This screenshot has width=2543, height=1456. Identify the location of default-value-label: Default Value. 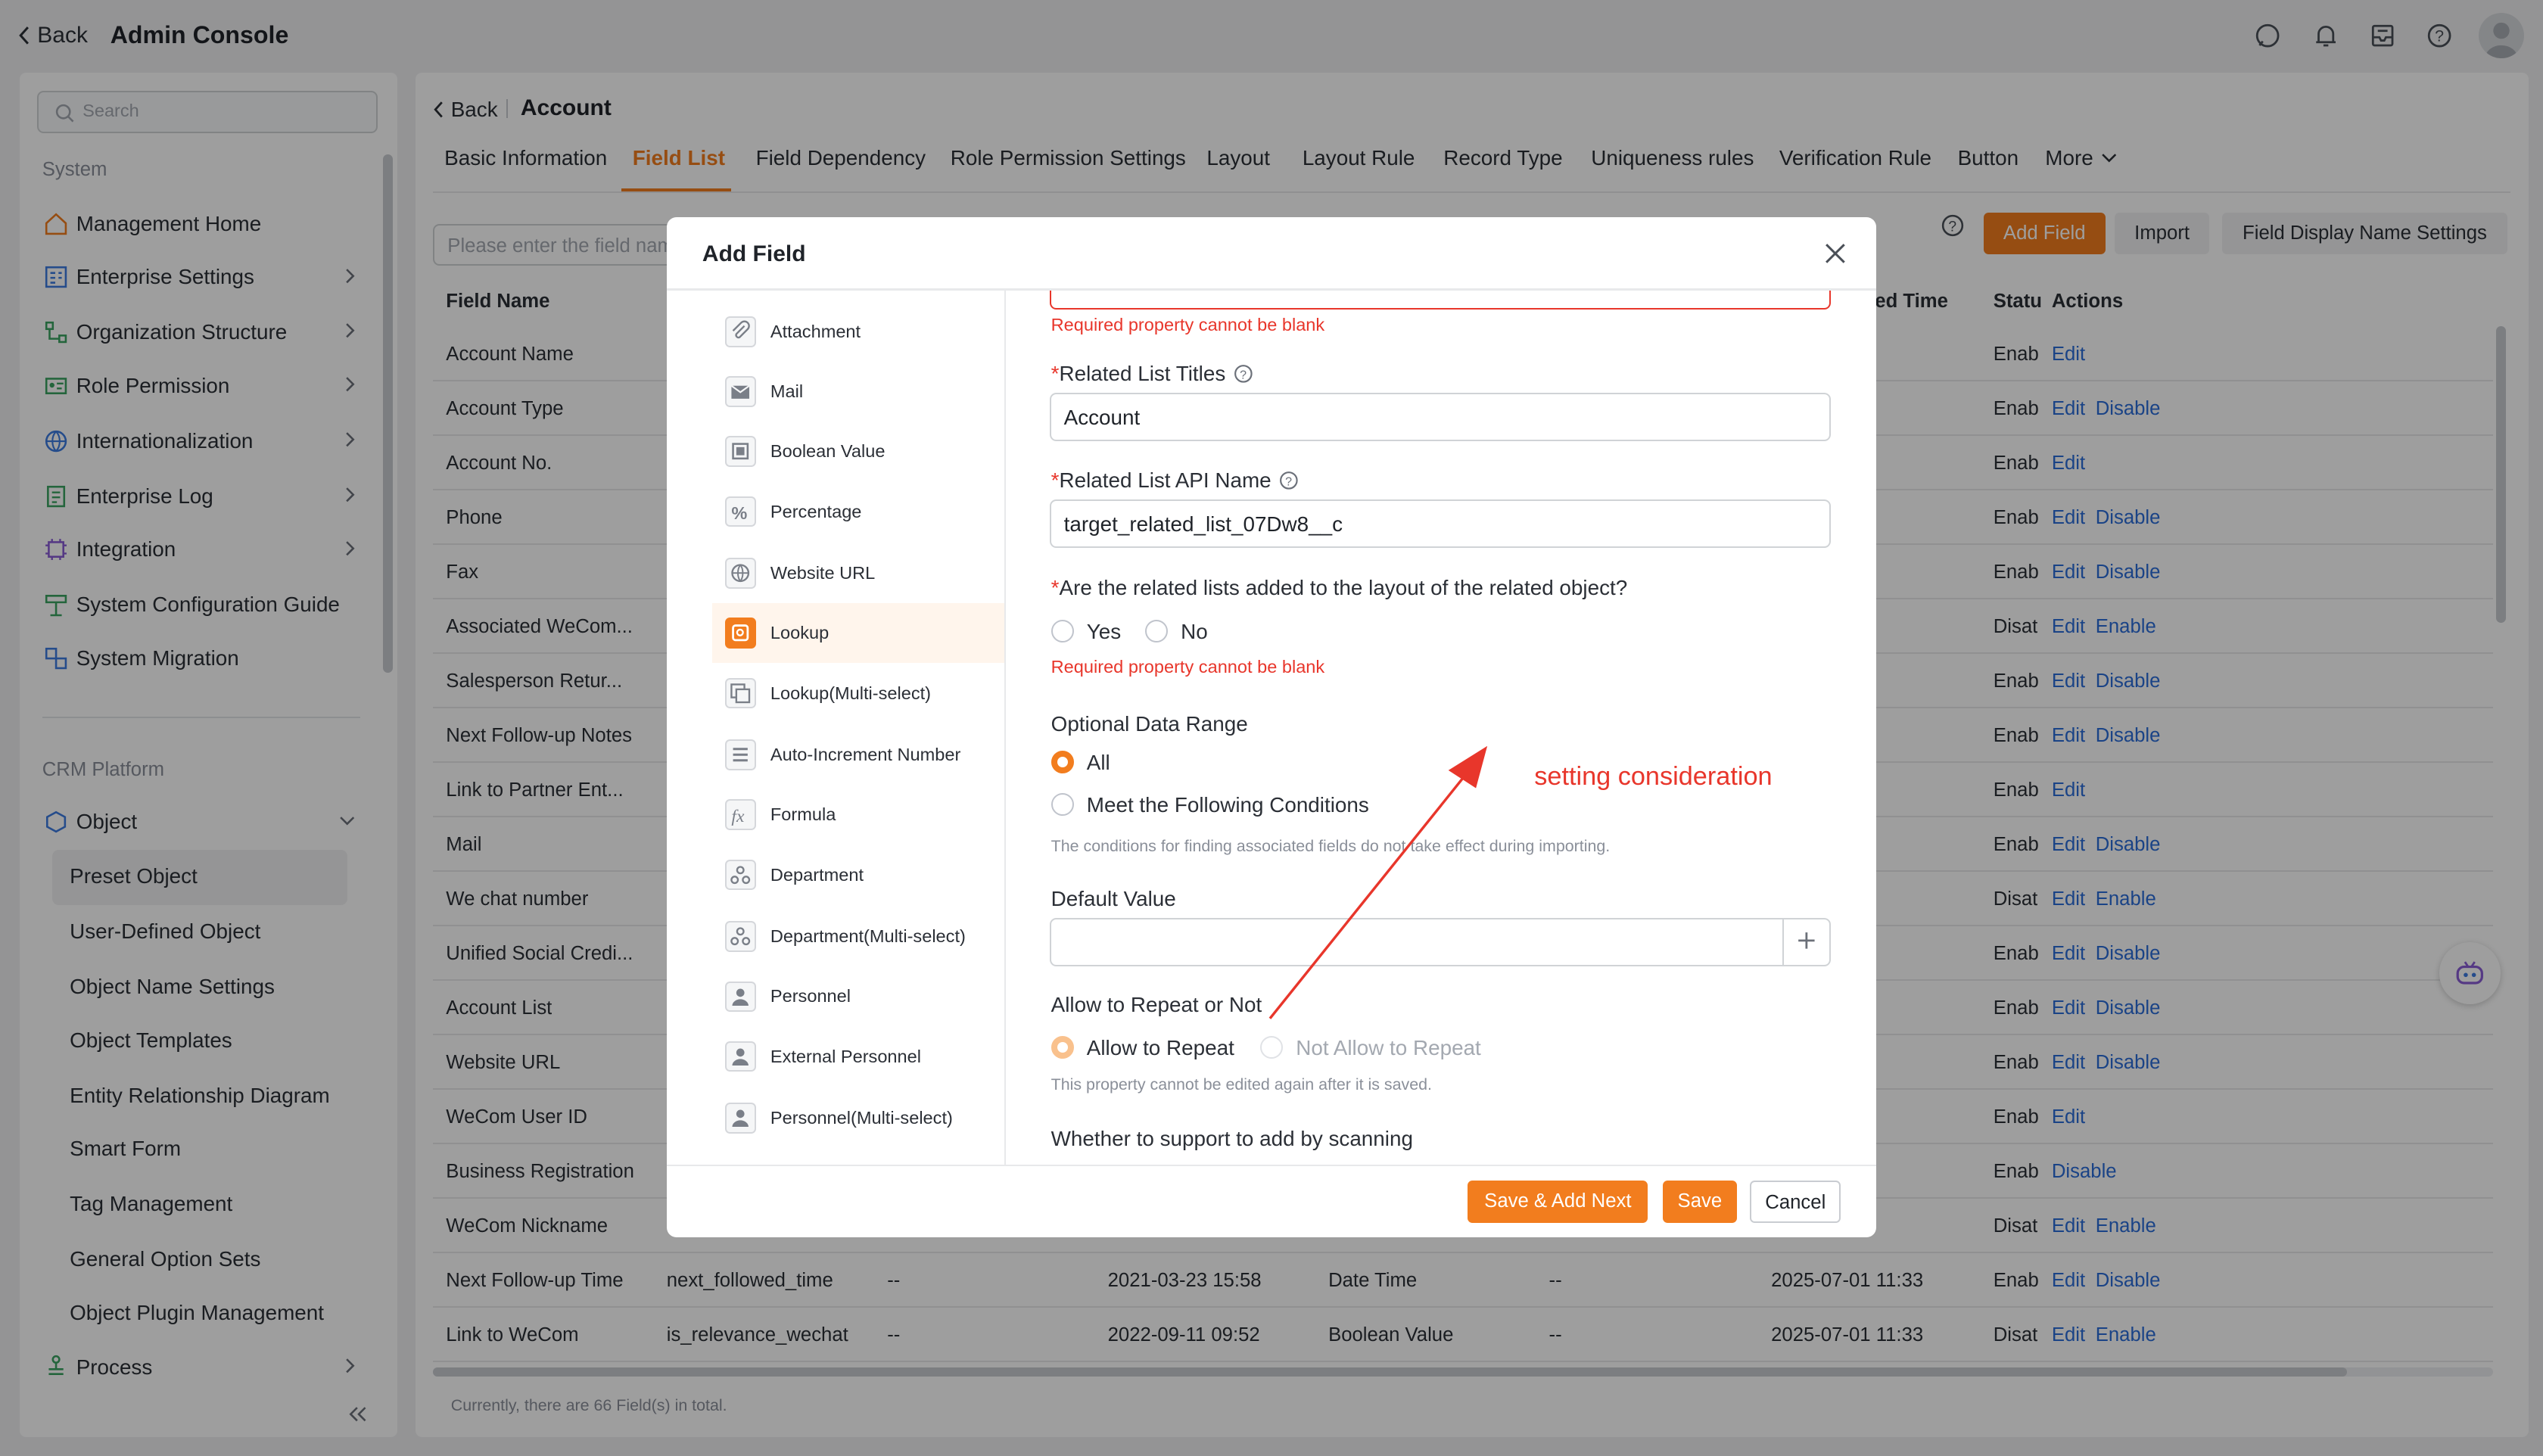
(1113, 899).